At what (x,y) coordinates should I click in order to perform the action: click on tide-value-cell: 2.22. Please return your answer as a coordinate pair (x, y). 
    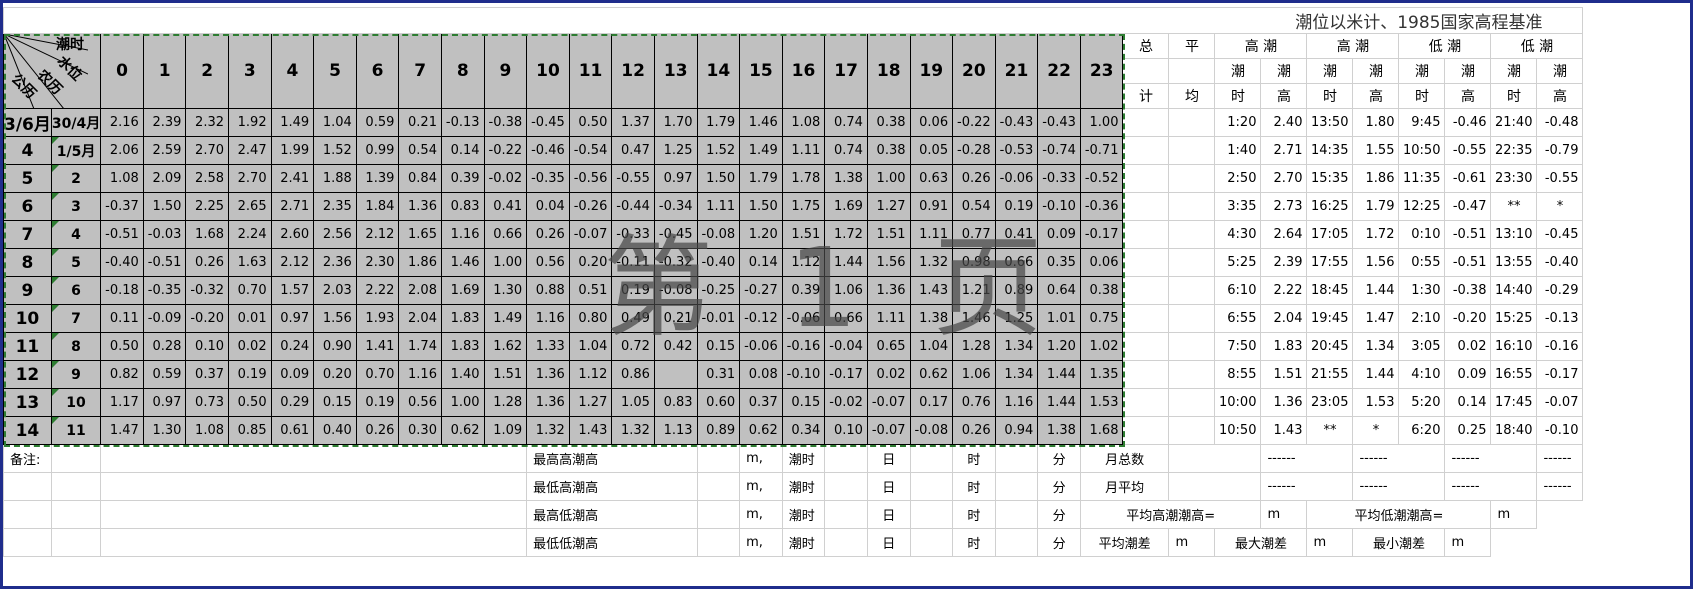
    Looking at the image, I should click on (1284, 290).